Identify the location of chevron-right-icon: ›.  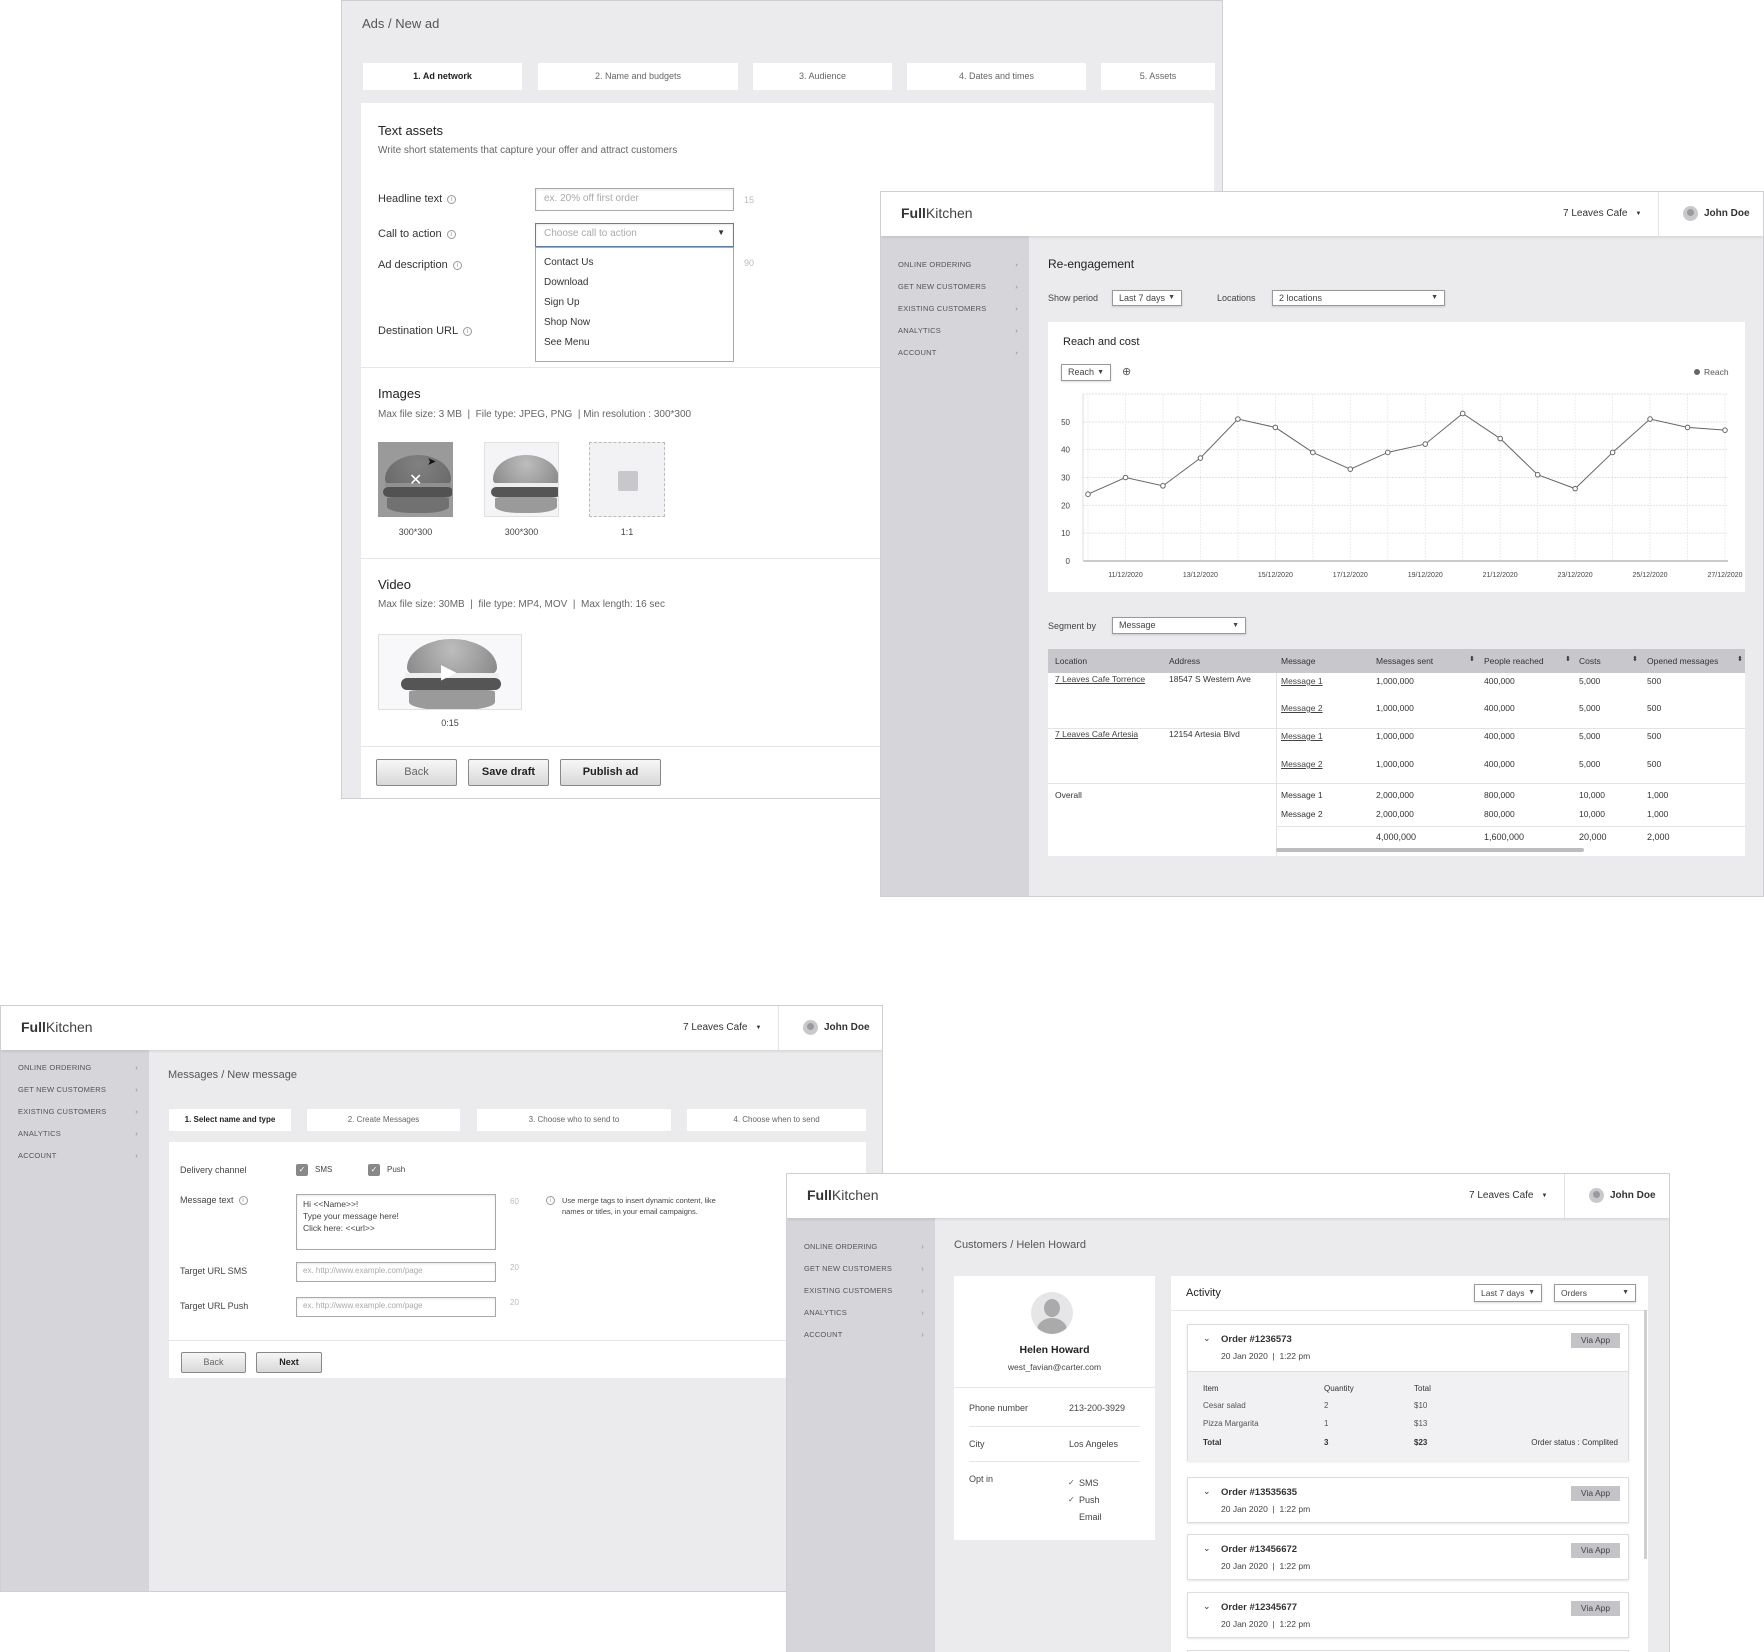
(1016, 264).